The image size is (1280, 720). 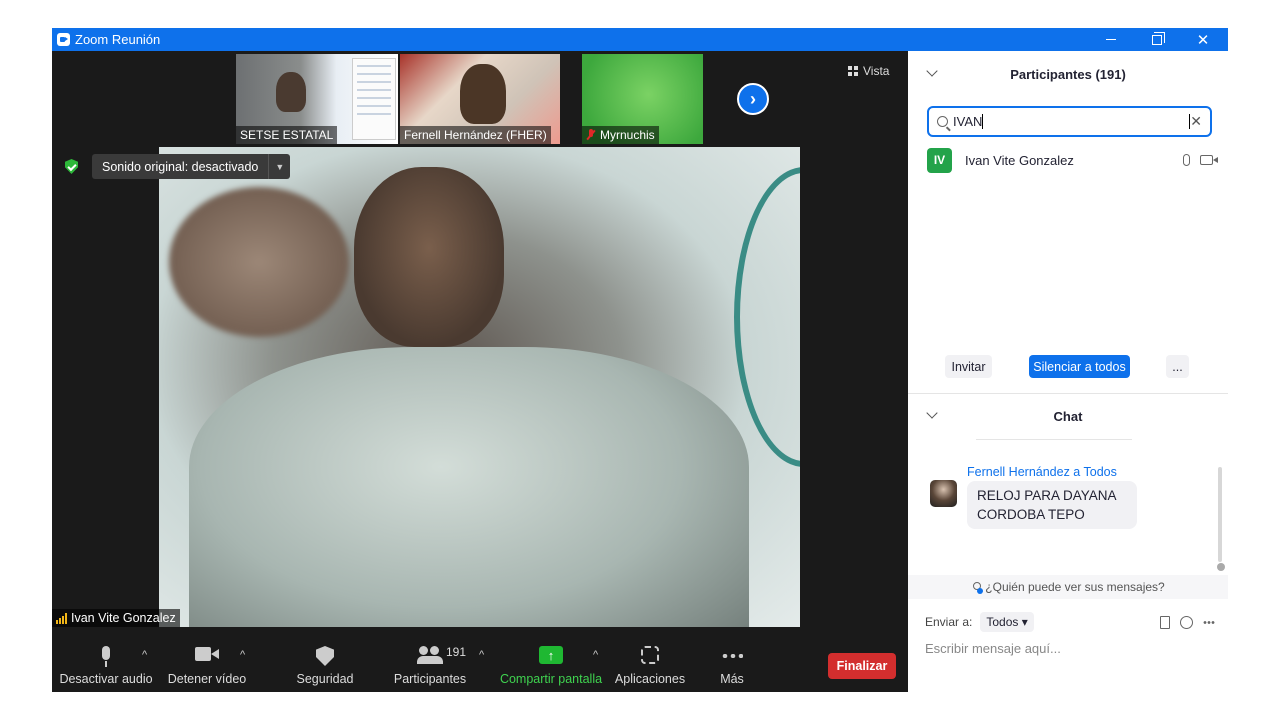 What do you see at coordinates (207, 654) in the screenshot?
I see `camera-icon` at bounding box center [207, 654].